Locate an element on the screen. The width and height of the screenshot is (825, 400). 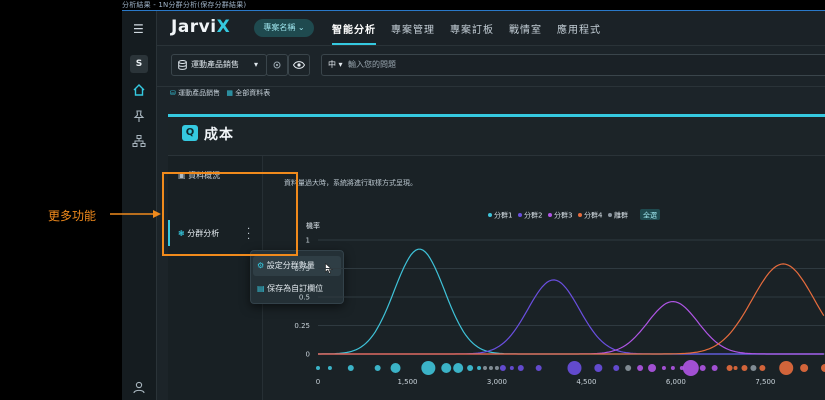
x-tick-label: 6,000 is located at coordinates (676, 382).